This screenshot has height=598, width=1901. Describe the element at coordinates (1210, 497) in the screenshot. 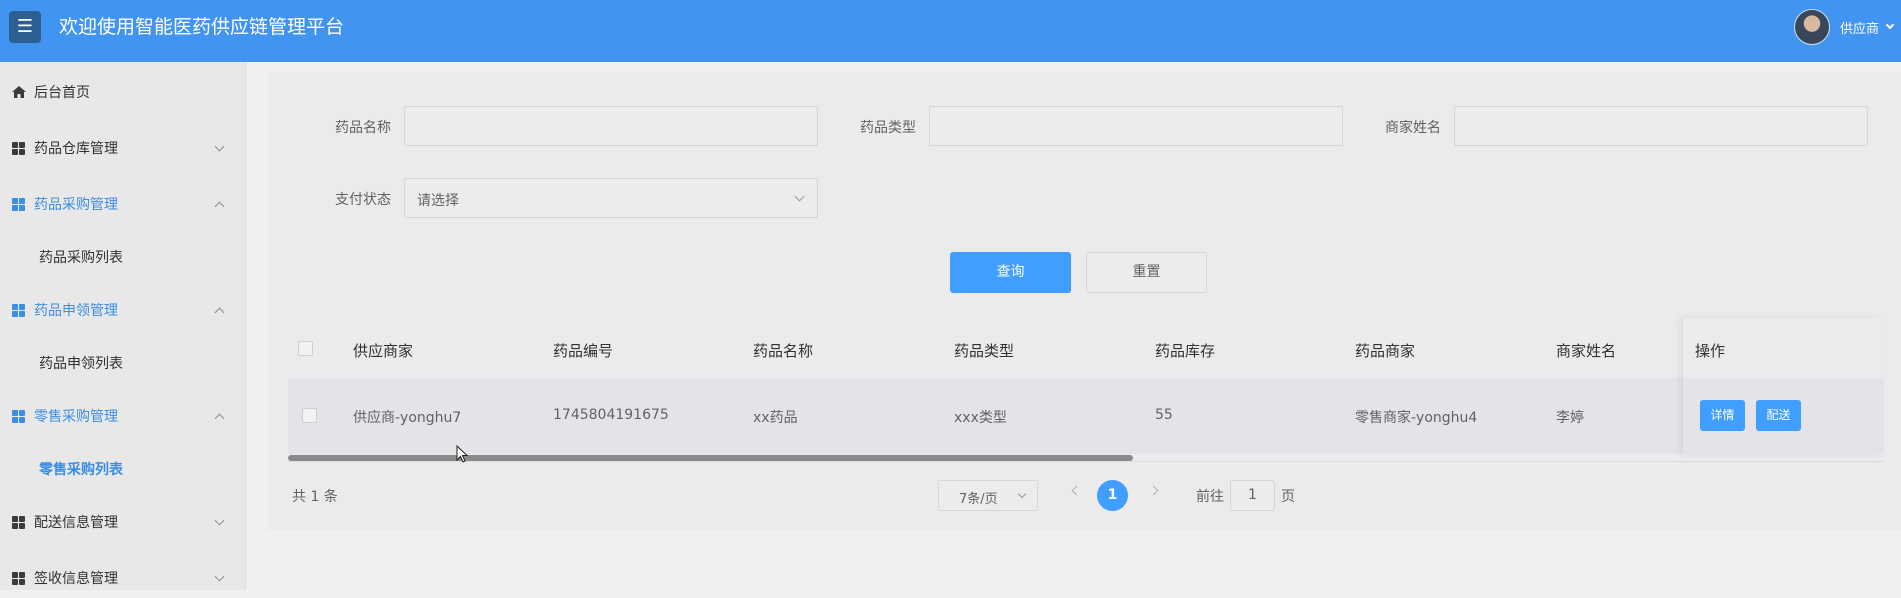

I see `goto-label: 前往` at that location.